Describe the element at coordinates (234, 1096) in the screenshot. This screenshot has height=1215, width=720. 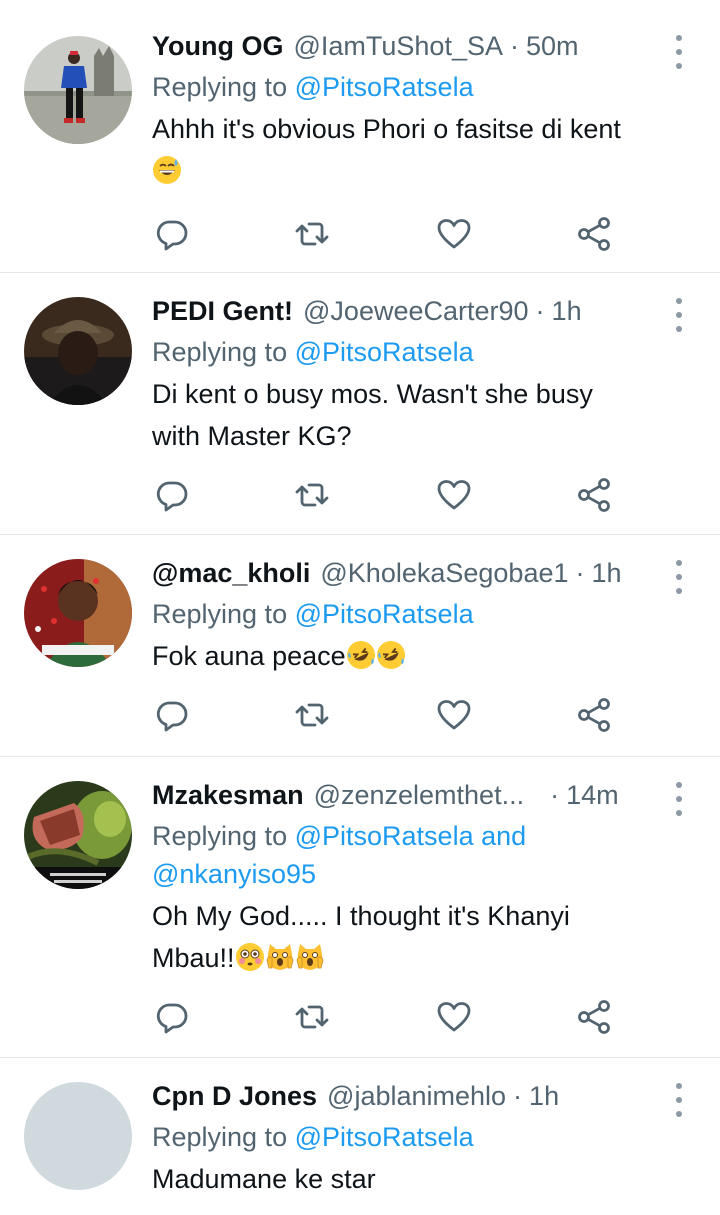
I see `display-name: Cpn D Jones` at that location.